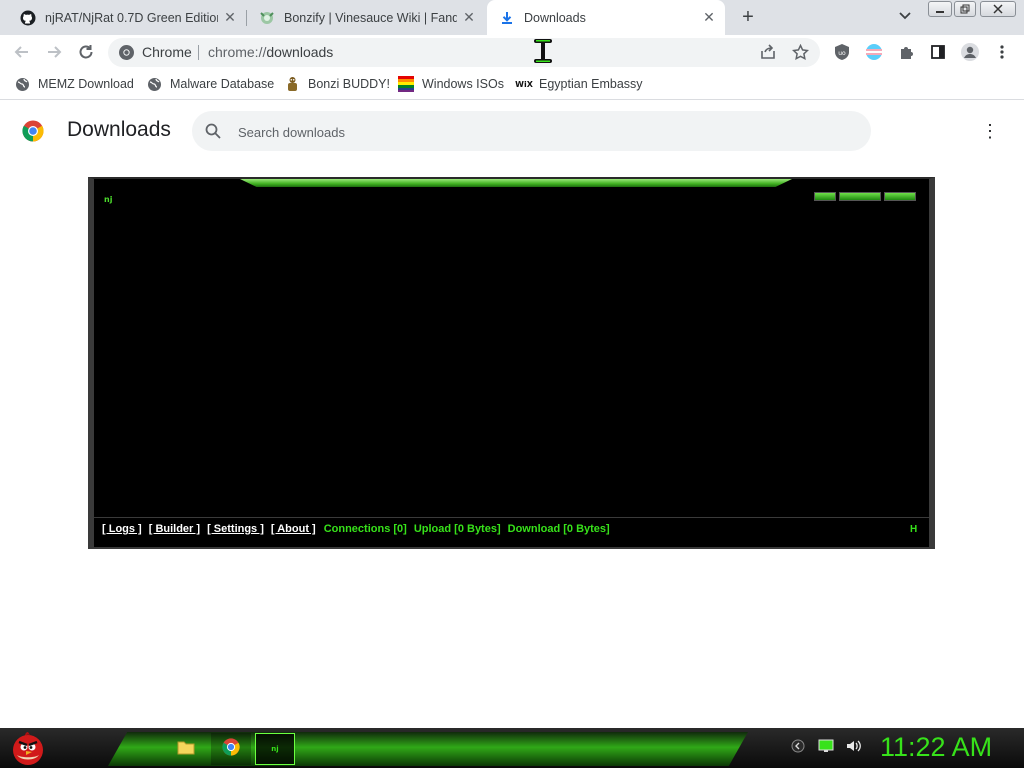  Describe the element at coordinates (1002, 52) in the screenshot. I see `chrome-menu-icon` at that location.